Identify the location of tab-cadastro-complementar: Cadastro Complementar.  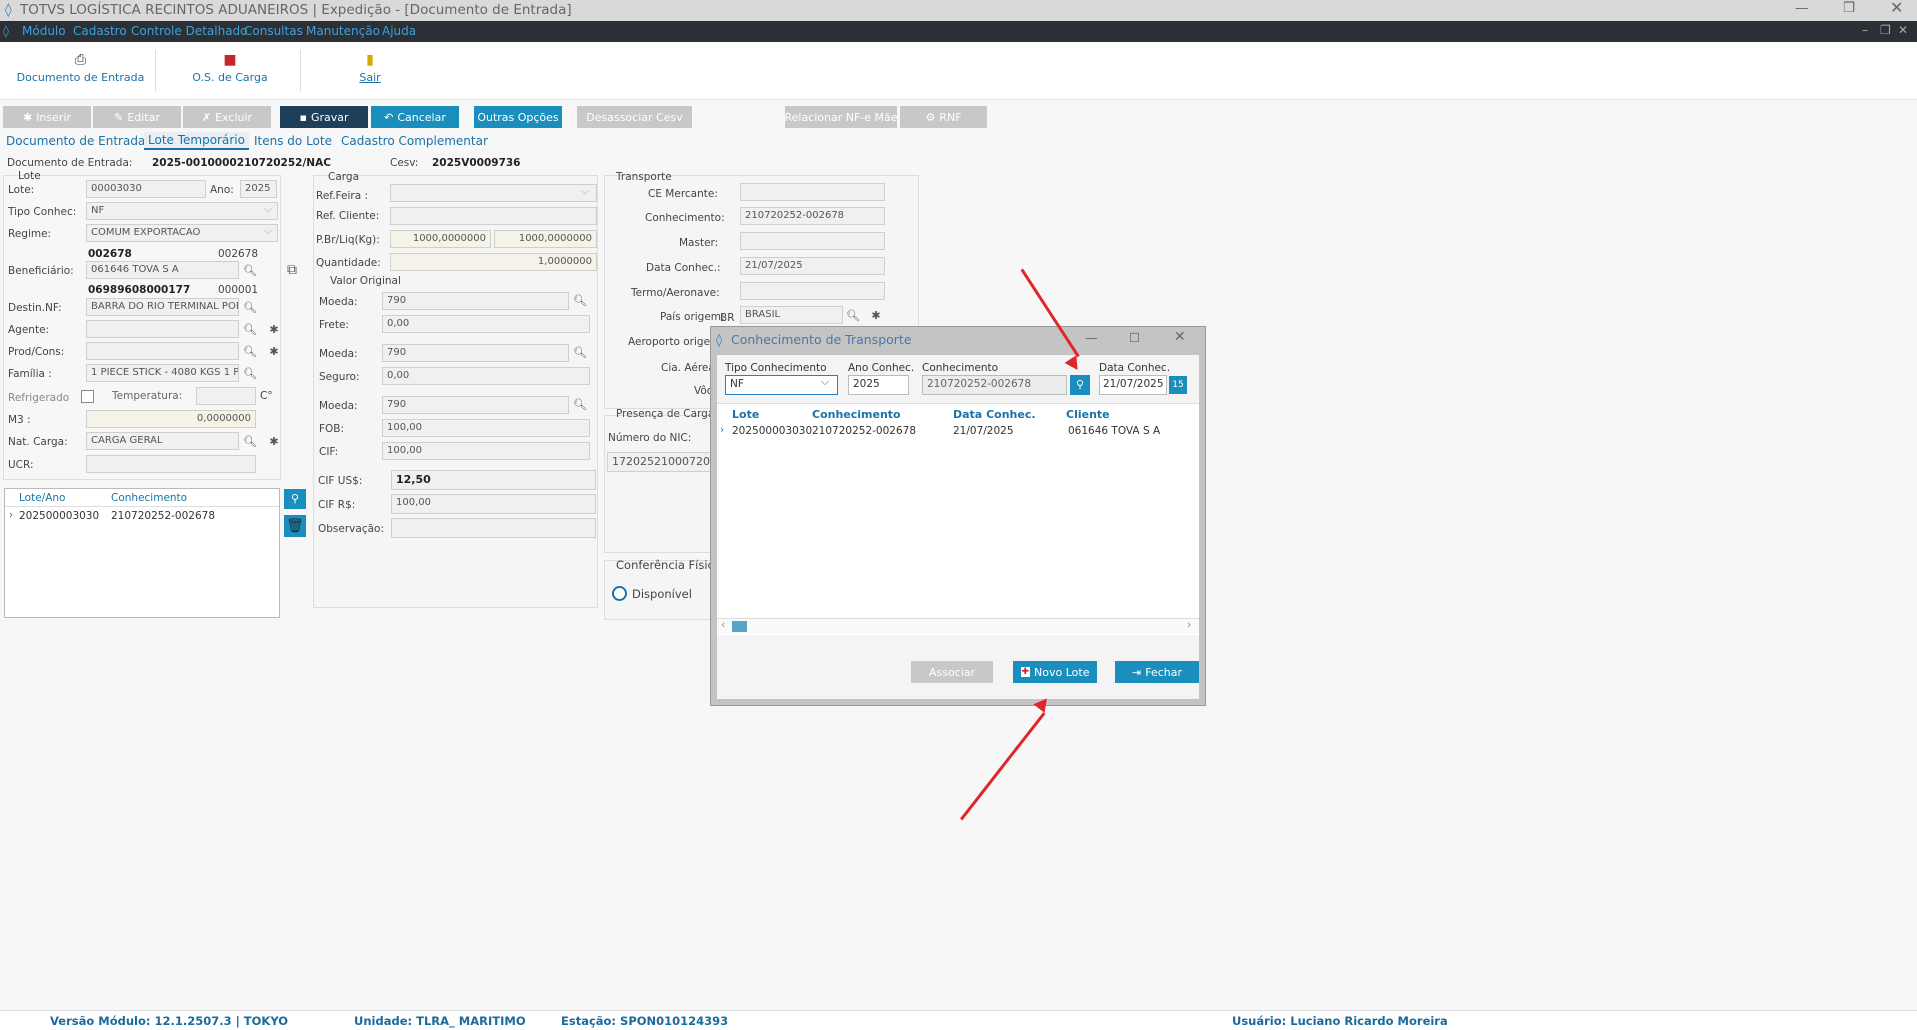
(414, 141).